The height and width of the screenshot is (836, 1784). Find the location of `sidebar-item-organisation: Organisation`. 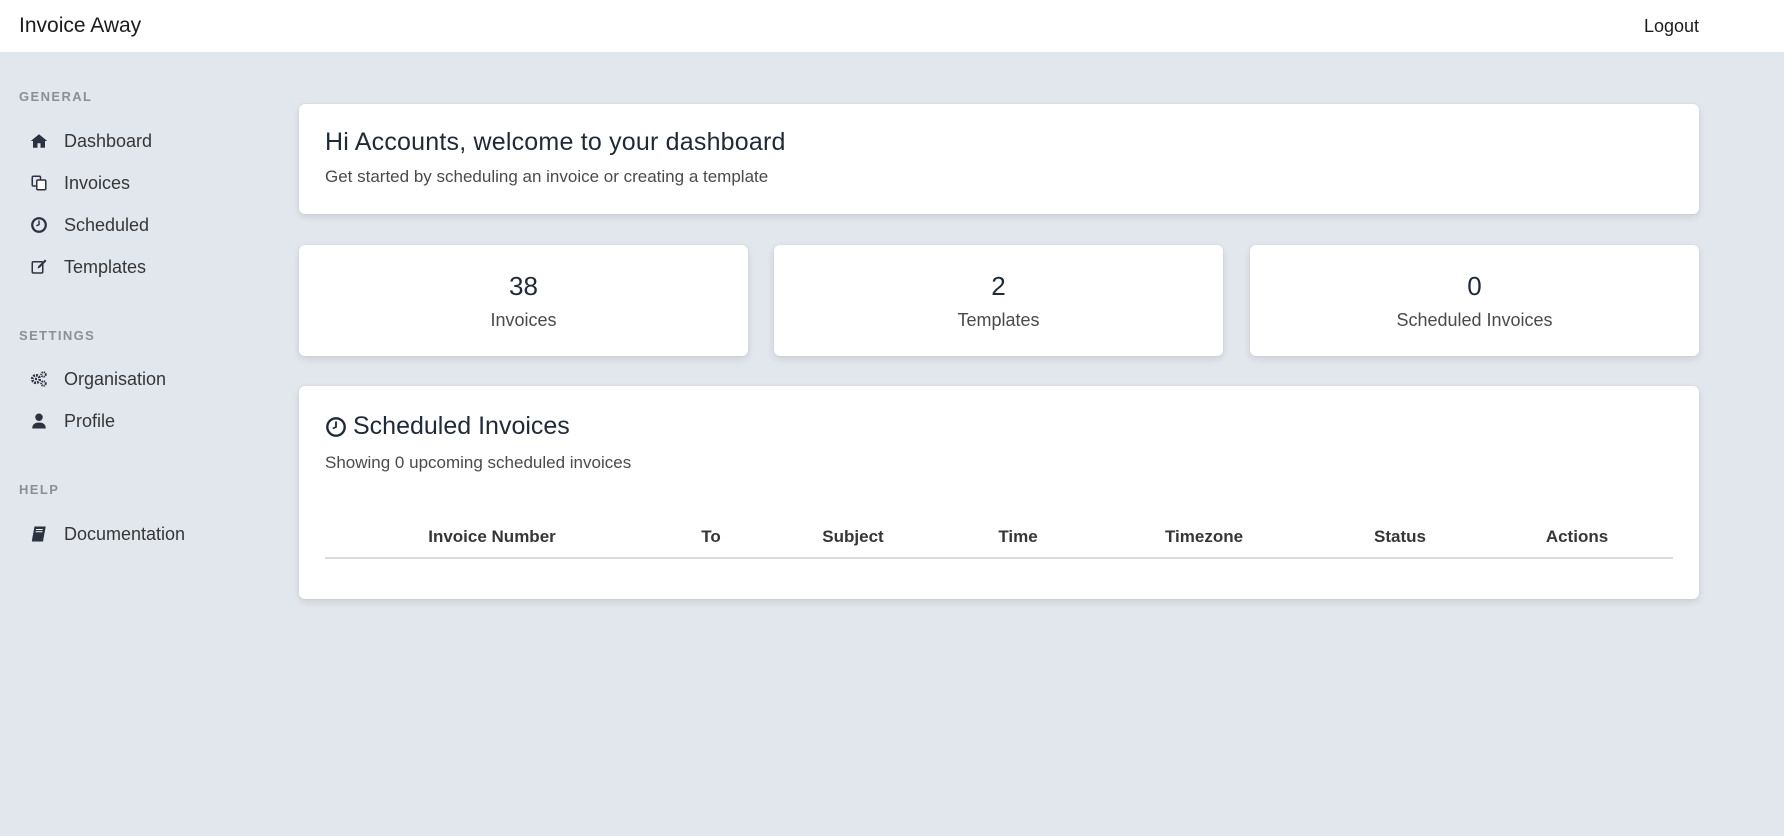

sidebar-item-organisation: Organisation is located at coordinates (98, 379).